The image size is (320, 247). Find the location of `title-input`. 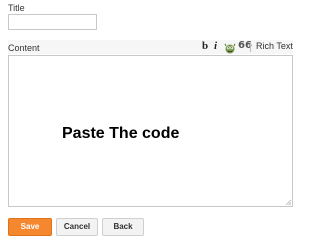

title-input is located at coordinates (52, 22).